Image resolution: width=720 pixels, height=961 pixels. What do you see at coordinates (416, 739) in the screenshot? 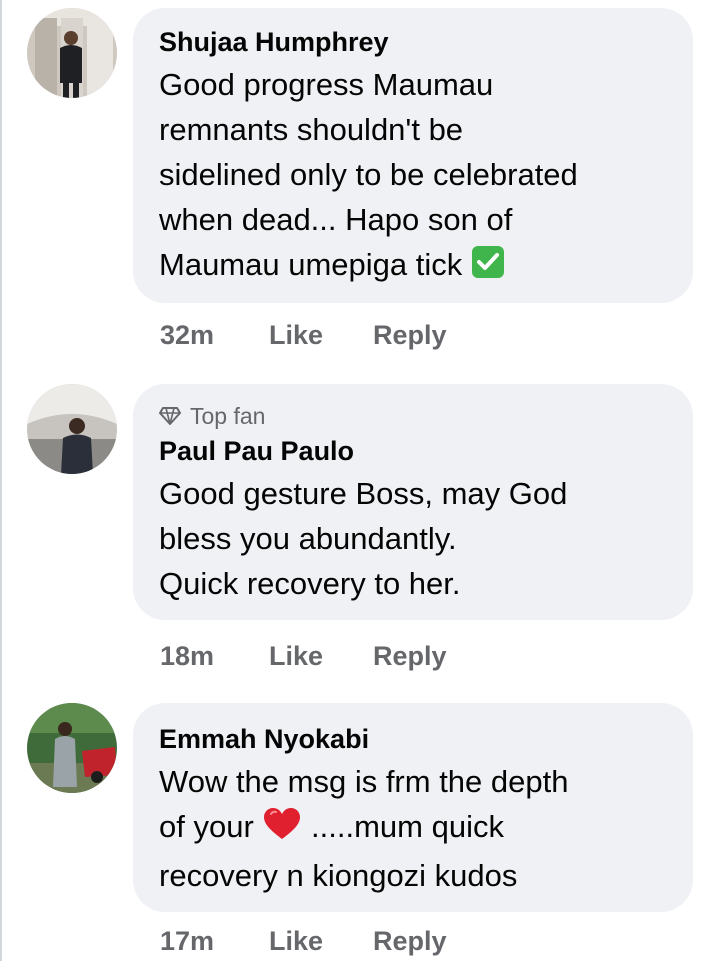
I see `comment-author: Emmah Nyokabi` at bounding box center [416, 739].